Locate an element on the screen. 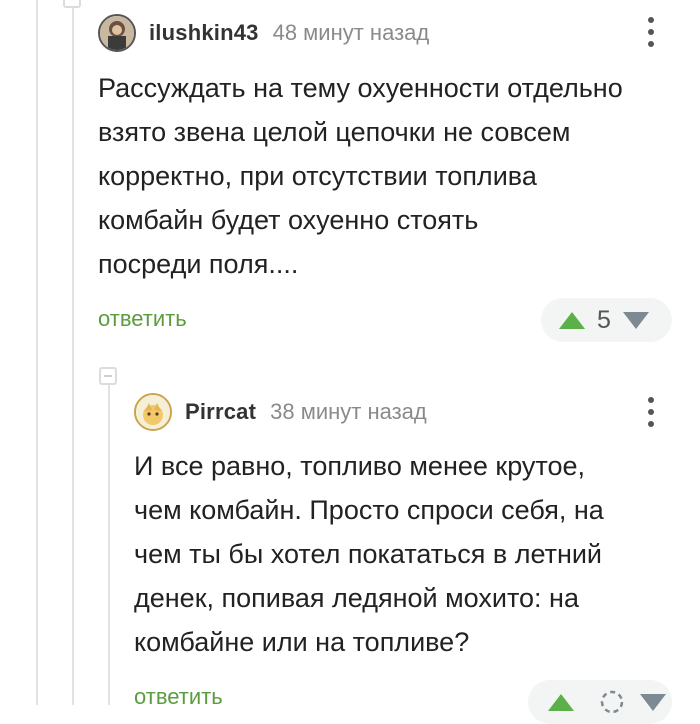 The width and height of the screenshot is (700, 724). thread-line-reply is located at coordinates (109, 545).